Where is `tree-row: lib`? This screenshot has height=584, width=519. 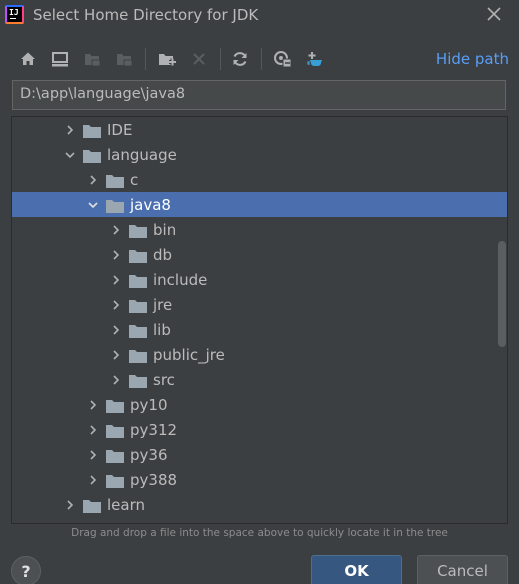
tree-row: lib is located at coordinates (259, 329).